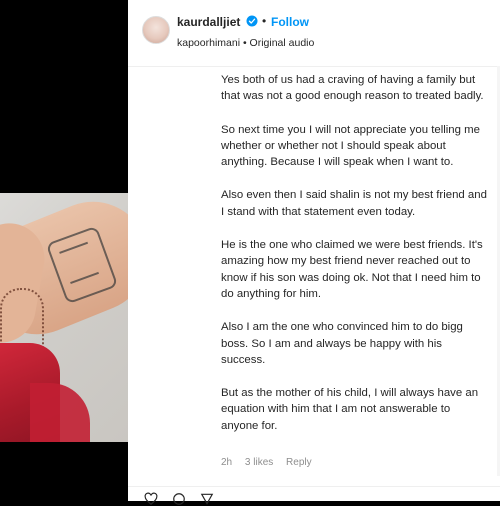 The image size is (500, 506). What do you see at coordinates (252, 21) in the screenshot?
I see `verified-badge-icon` at bounding box center [252, 21].